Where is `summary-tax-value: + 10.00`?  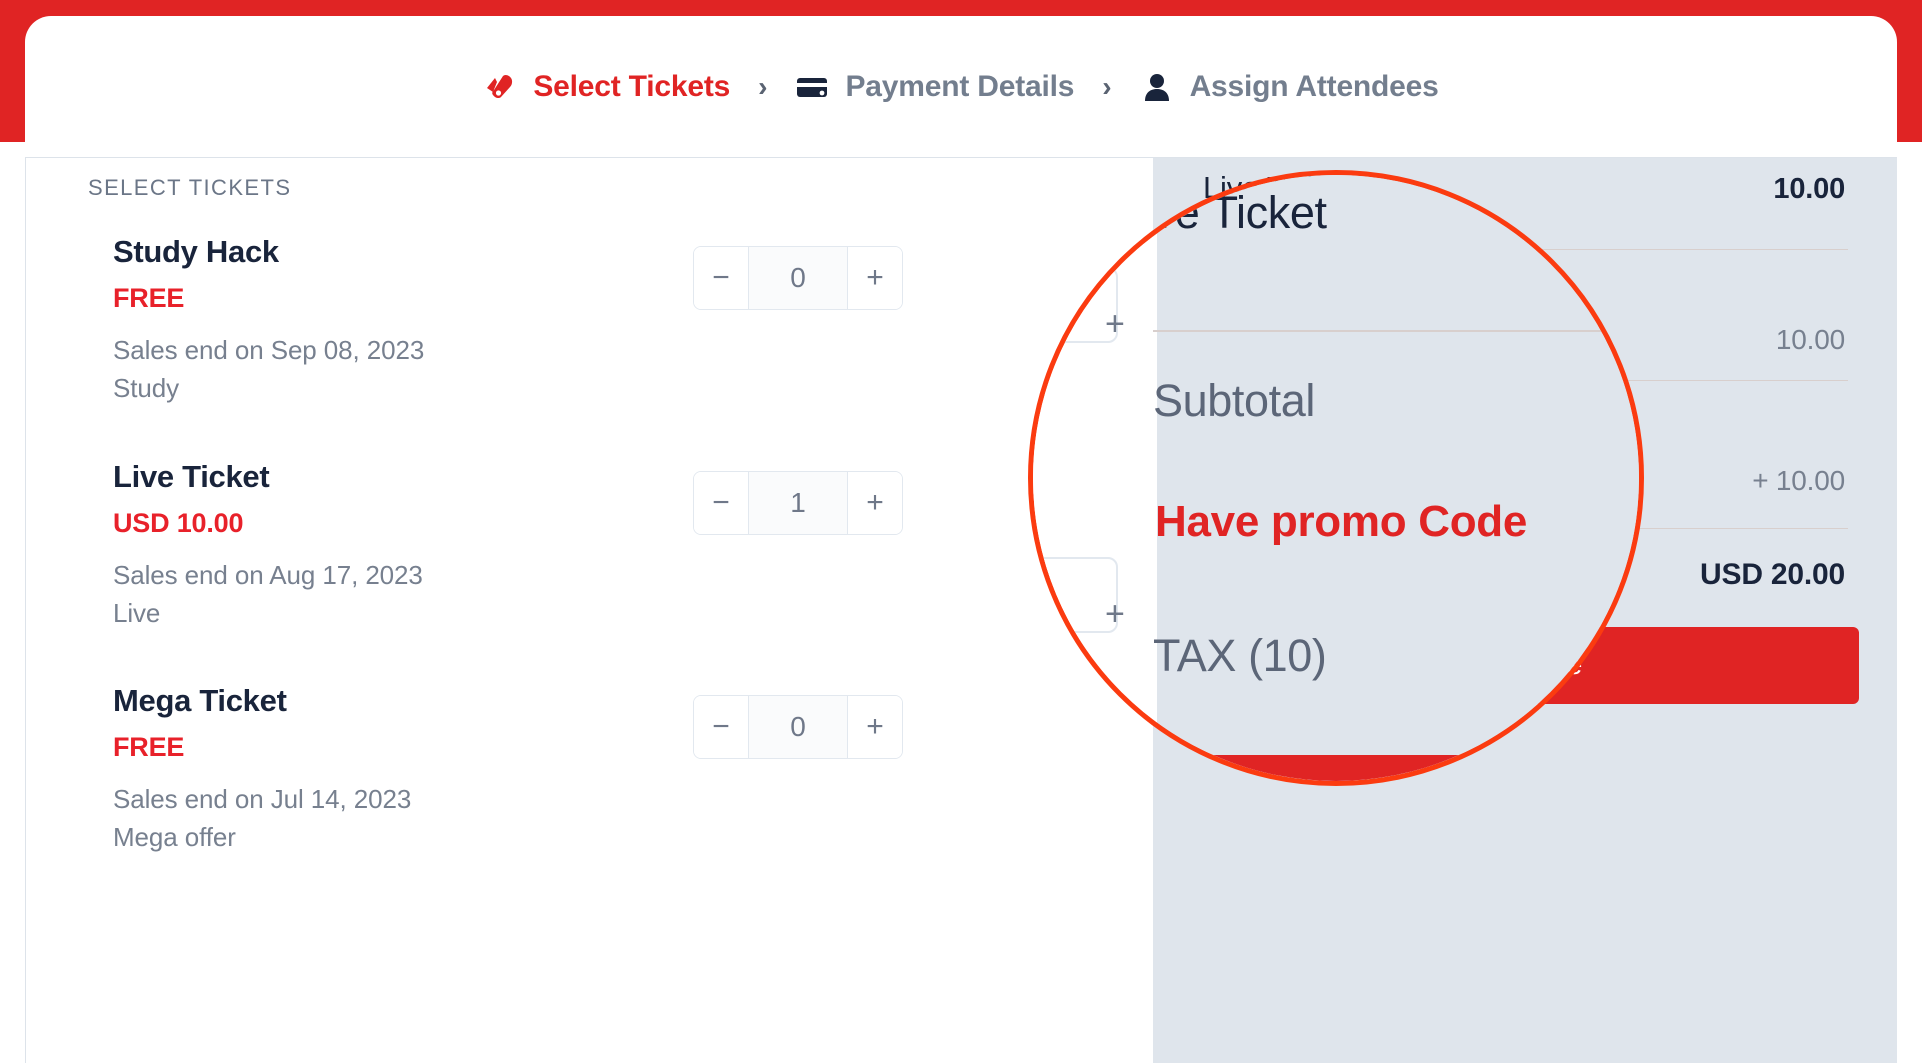
summary-tax-value: + 10.00 is located at coordinates (1798, 480).